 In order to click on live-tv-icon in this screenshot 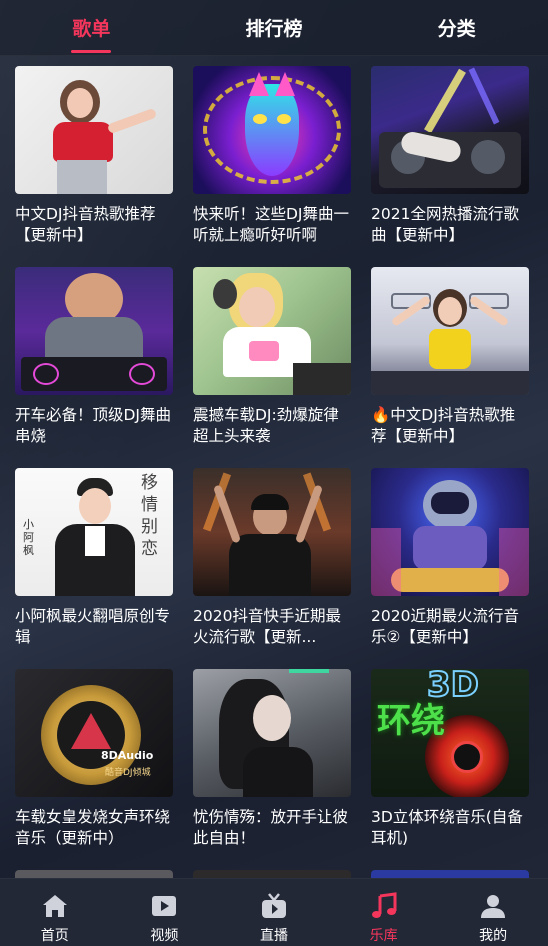, I will do `click(273, 905)`.